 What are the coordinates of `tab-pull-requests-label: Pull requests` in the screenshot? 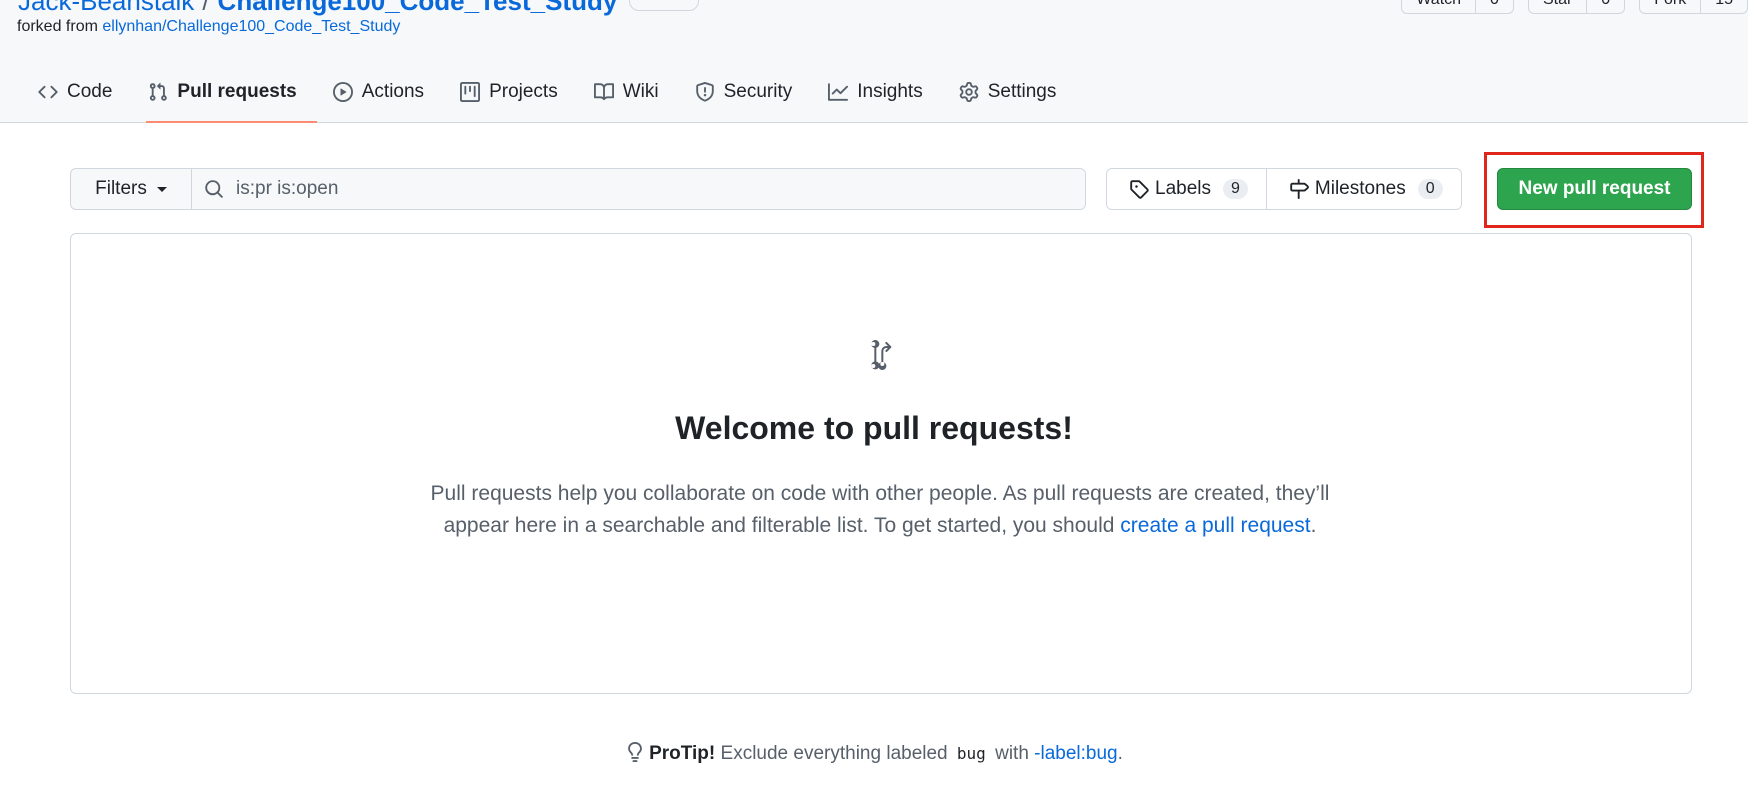 It's located at (237, 91).